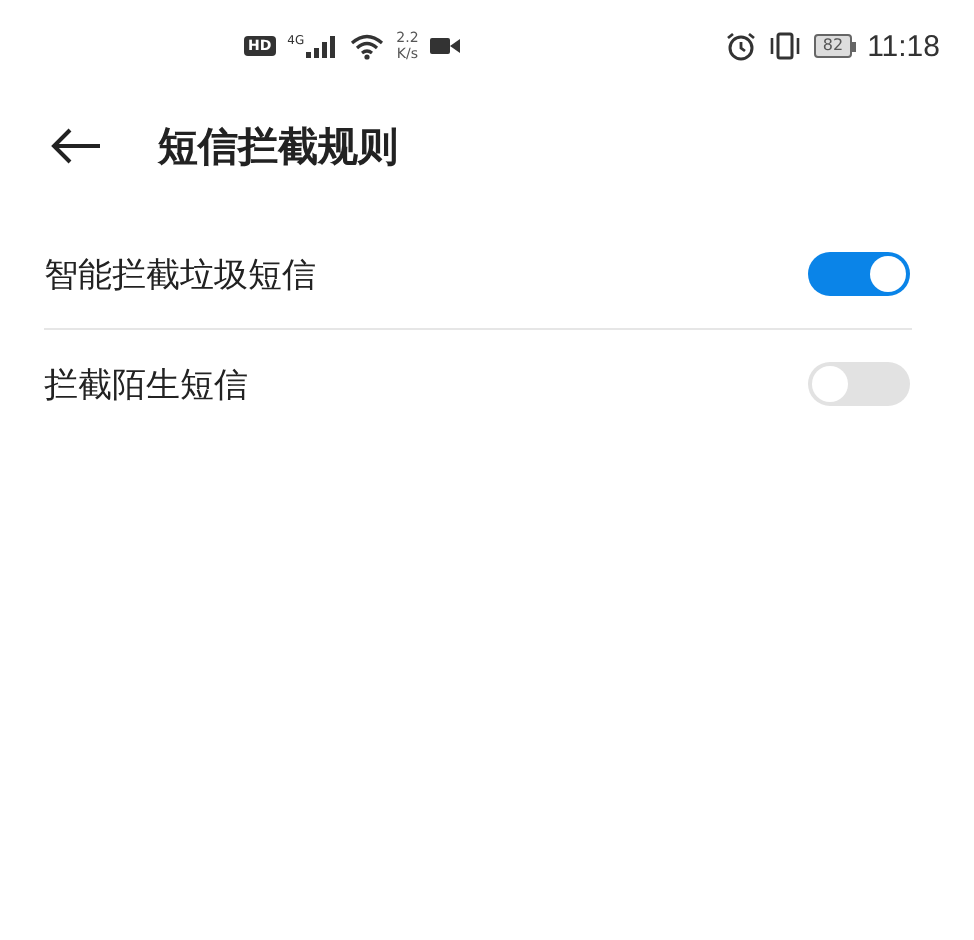 This screenshot has height=940, width=974. Describe the element at coordinates (741, 46) in the screenshot. I see `alarm-clock-icon` at that location.